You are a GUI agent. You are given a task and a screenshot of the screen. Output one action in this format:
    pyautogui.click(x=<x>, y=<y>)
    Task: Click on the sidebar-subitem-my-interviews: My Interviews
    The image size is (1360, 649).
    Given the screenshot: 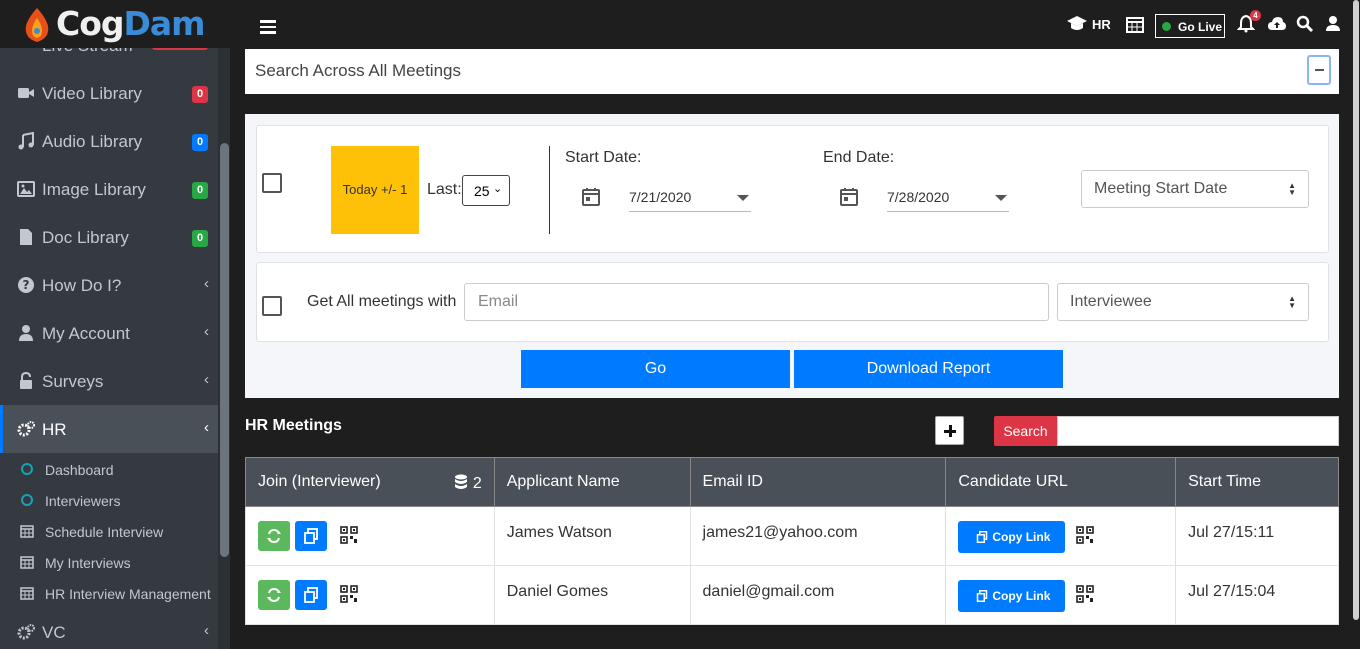 What is the action you would take?
    pyautogui.click(x=109, y=562)
    